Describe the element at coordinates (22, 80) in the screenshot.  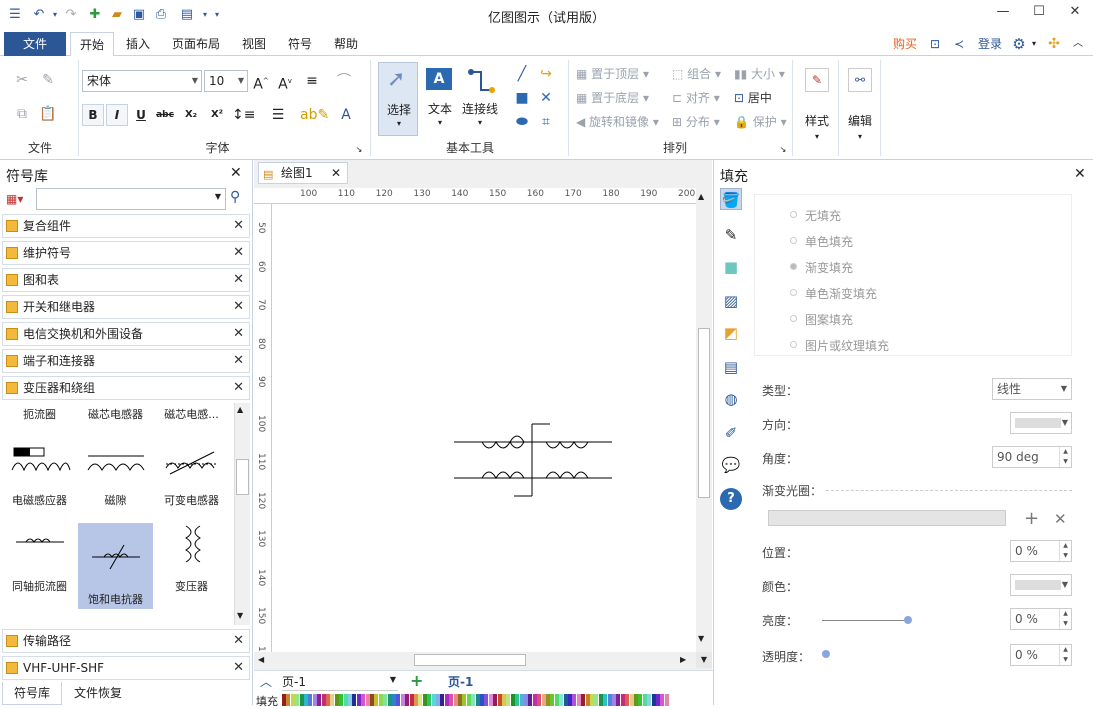
I see `cut-icon: ✂` at that location.